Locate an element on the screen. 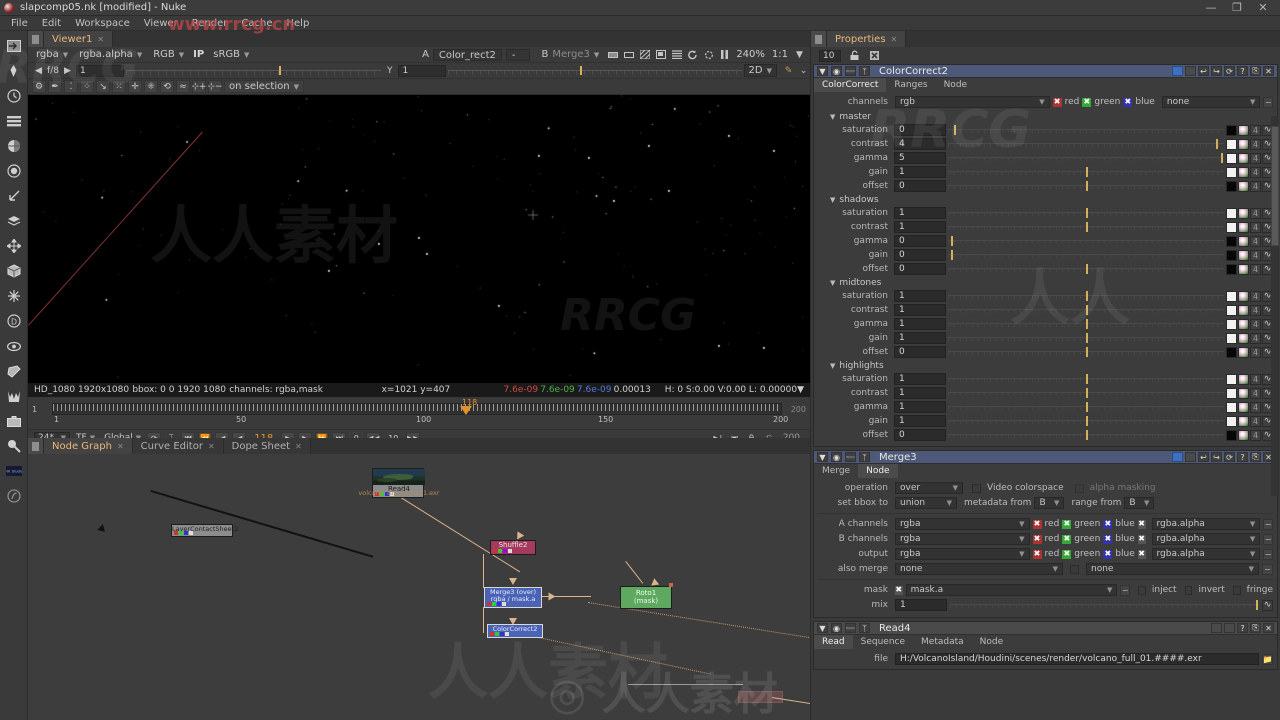 This screenshot has width=1280, height=720. also-merge-minus-button: − is located at coordinates (1267, 569).